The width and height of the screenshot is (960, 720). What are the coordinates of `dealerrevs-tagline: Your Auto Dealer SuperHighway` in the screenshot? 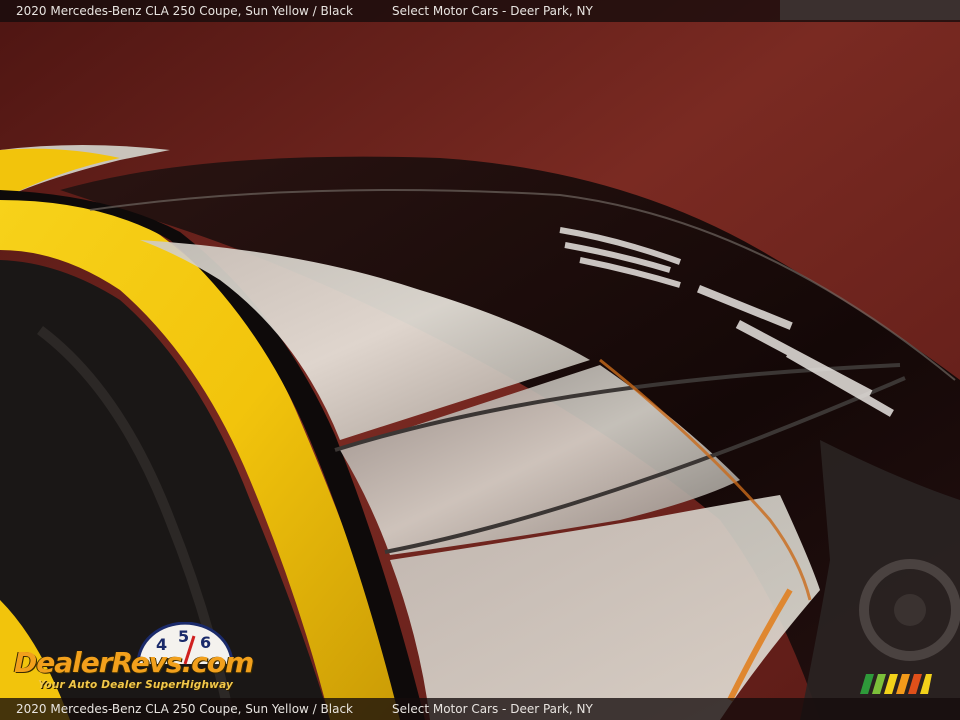 It's located at (136, 685).